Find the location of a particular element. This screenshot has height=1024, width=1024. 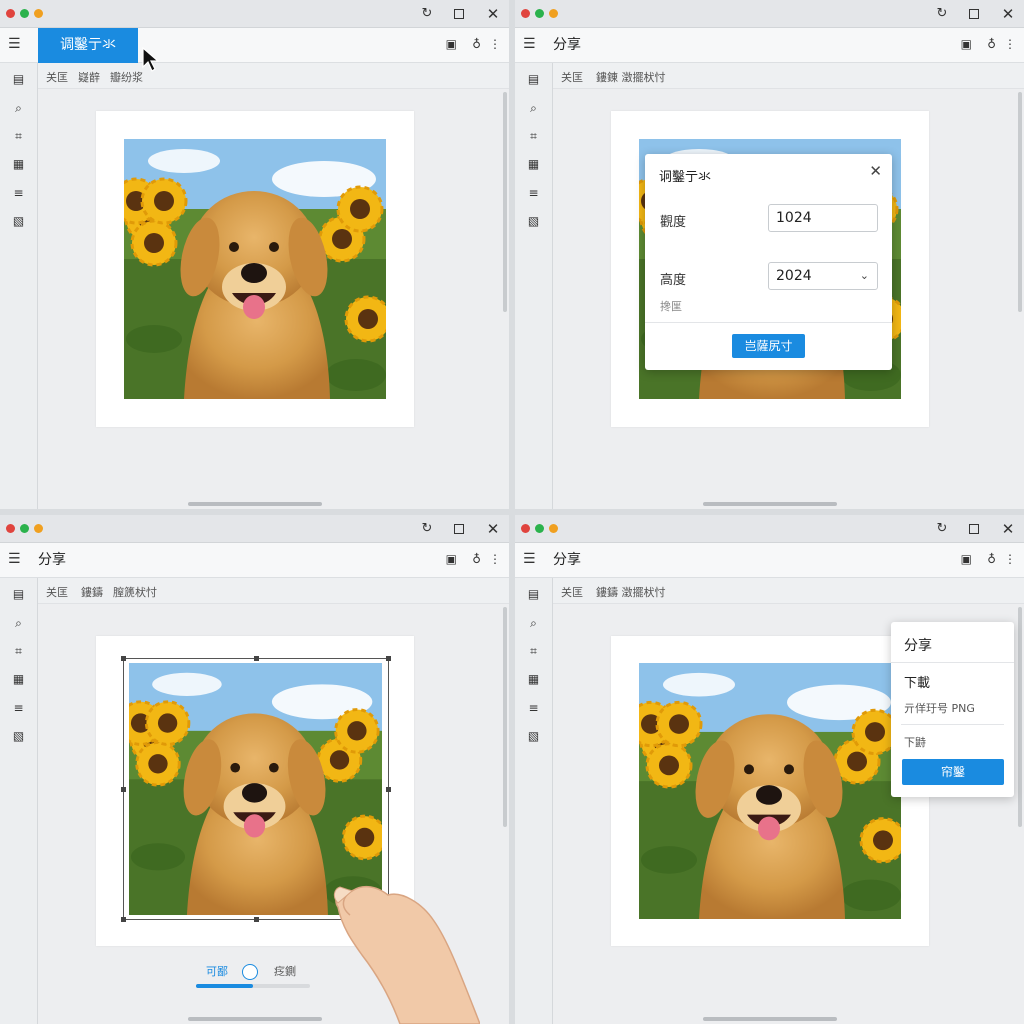

sub-item: 嶷辪 is located at coordinates (89, 77).